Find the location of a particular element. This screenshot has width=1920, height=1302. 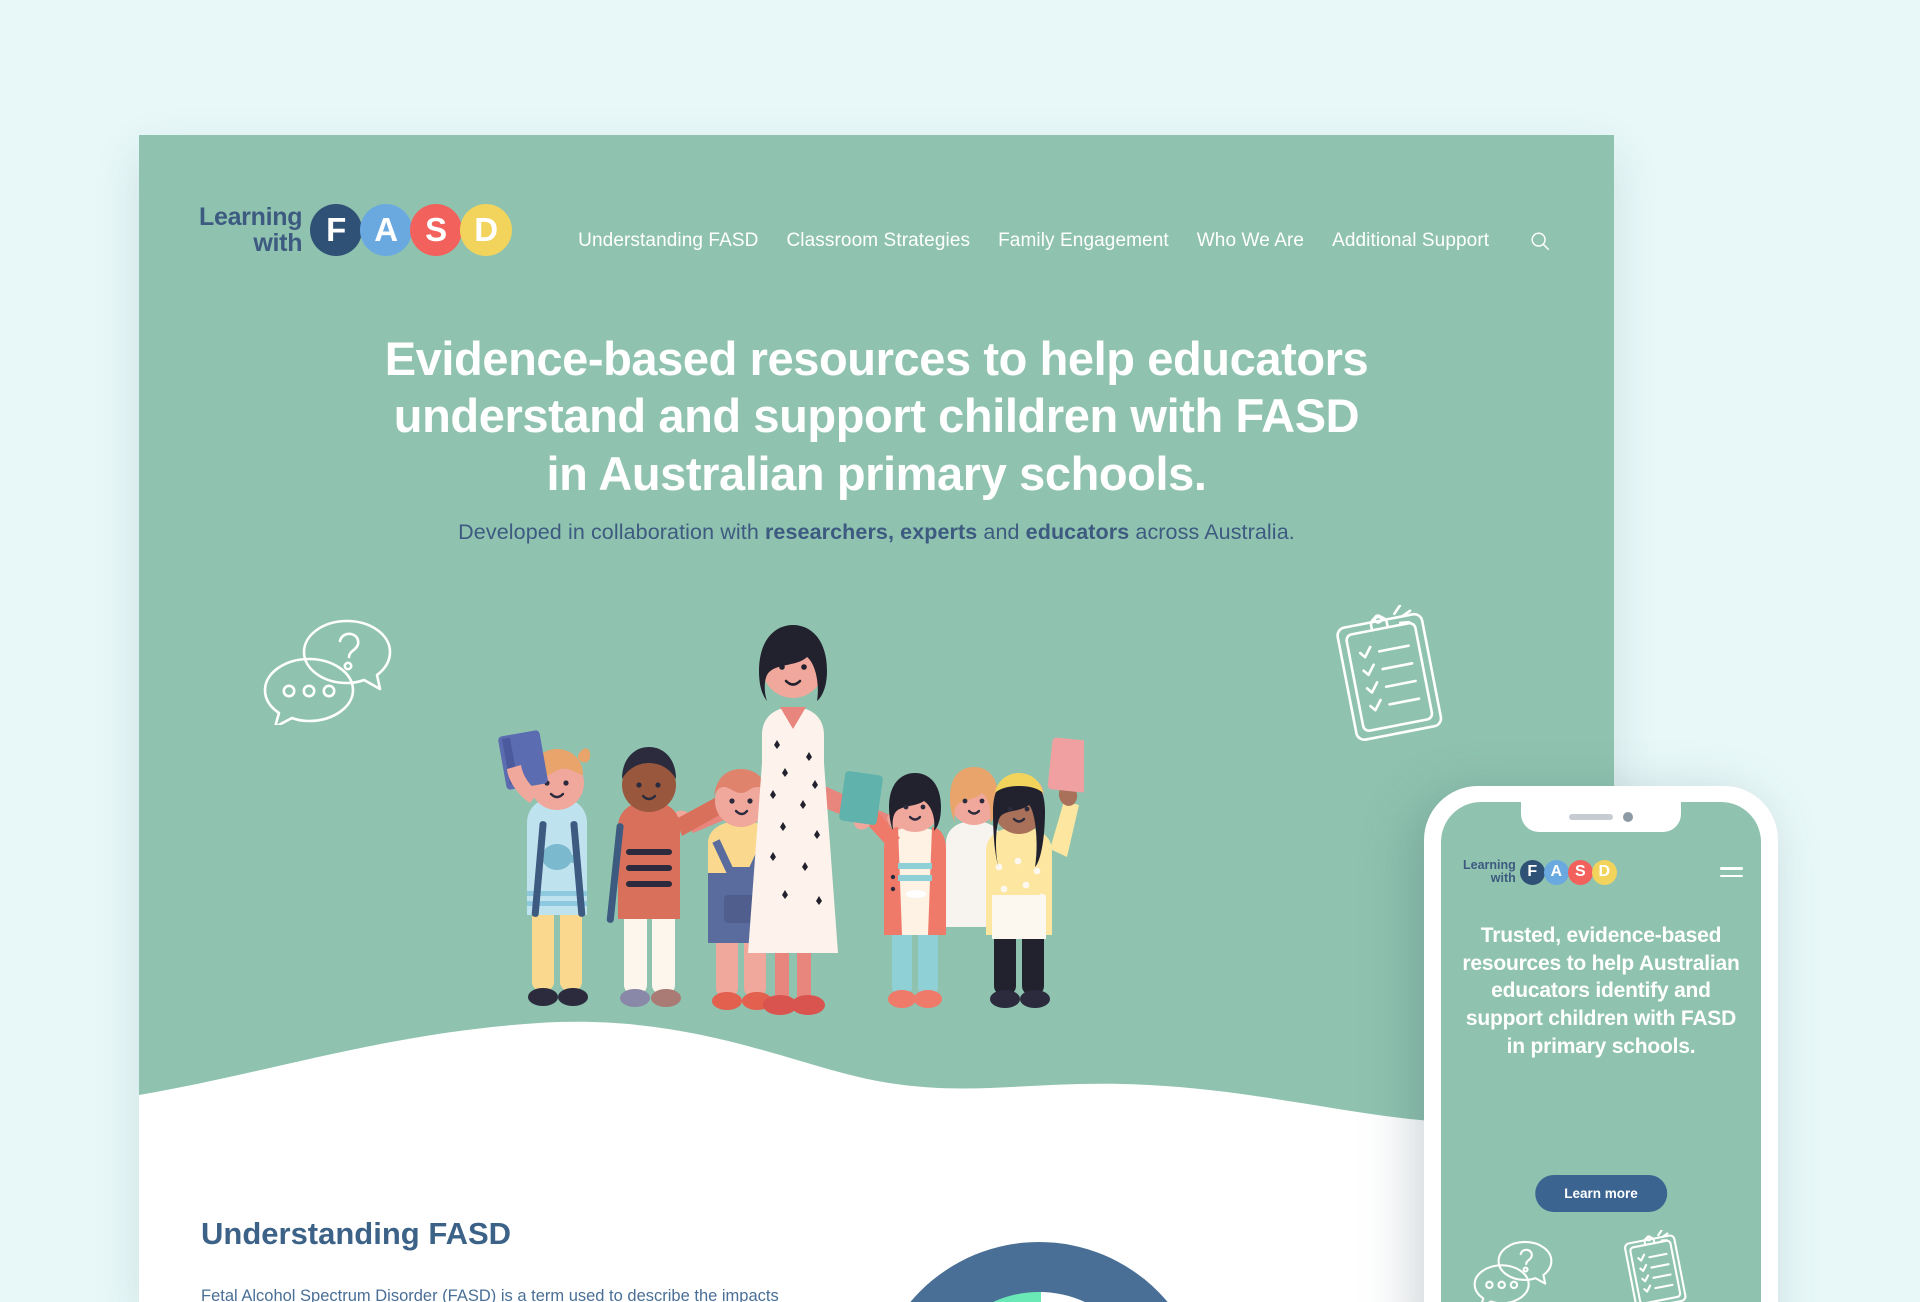

phone-logo-word-with: with is located at coordinates (1503, 878).